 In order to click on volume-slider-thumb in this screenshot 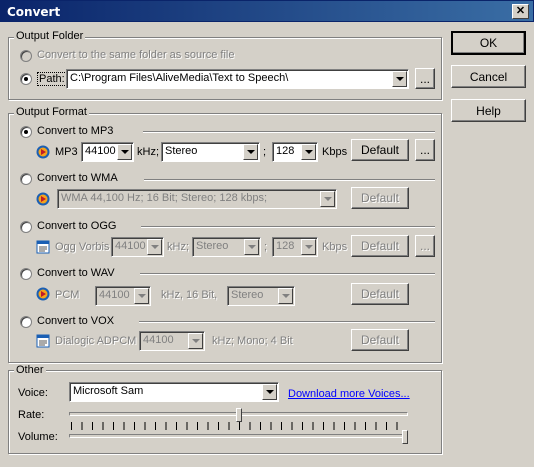, I will do `click(405, 437)`.